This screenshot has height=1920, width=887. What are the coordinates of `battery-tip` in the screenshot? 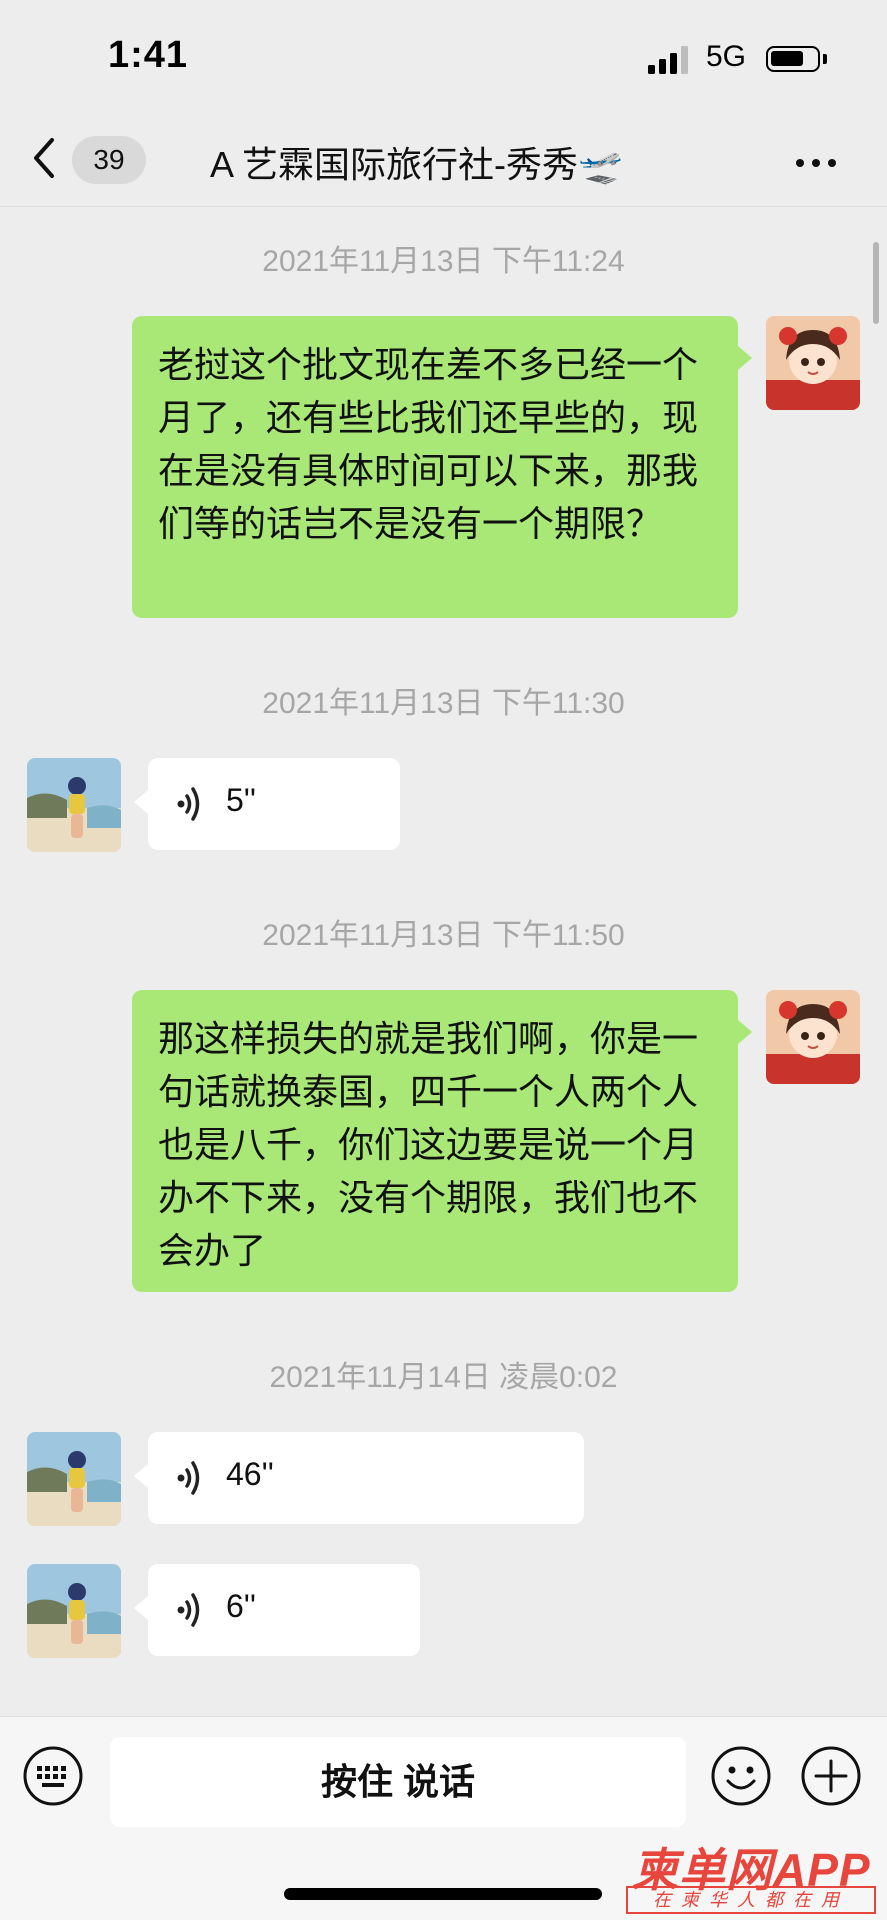 It's located at (825, 59).